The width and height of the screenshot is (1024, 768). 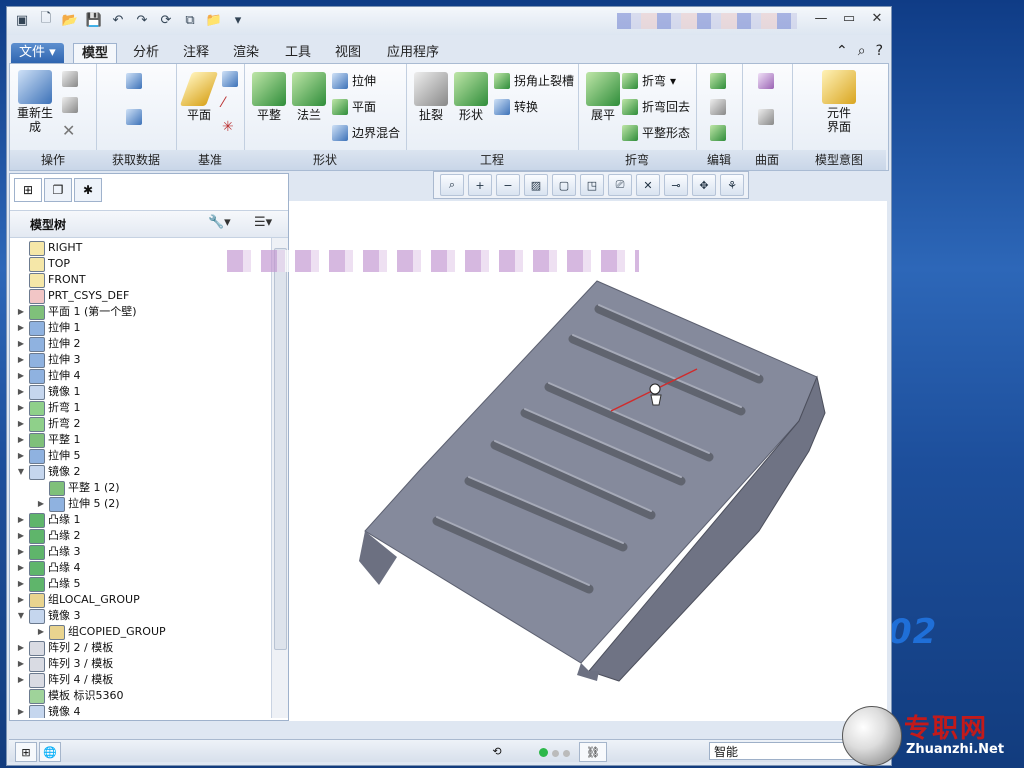 I want to click on appearance-icon: ⚘, so click(x=732, y=185).